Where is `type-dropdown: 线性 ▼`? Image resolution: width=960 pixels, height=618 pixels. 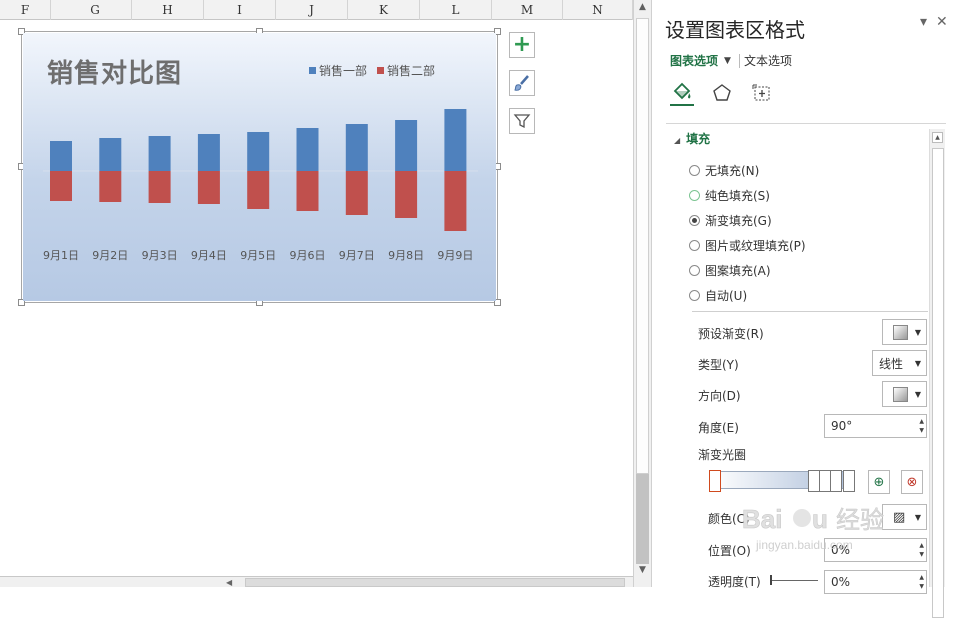
type-dropdown: 线性 ▼ is located at coordinates (899, 363).